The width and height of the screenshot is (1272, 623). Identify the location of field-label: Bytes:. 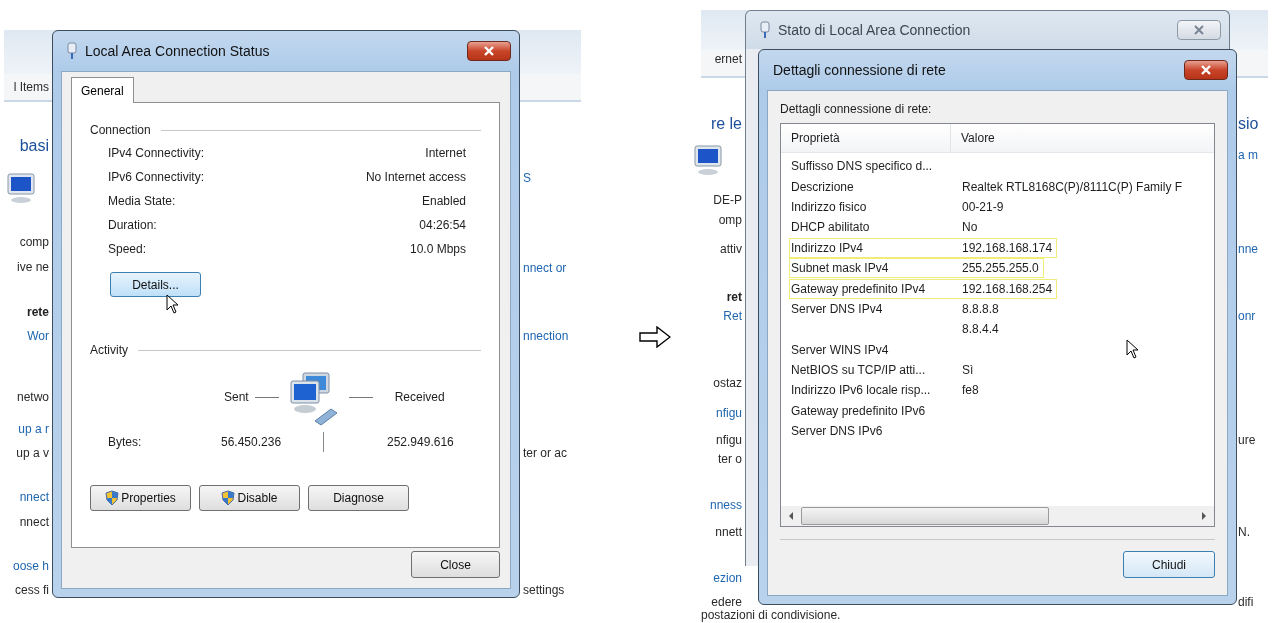
(125, 442).